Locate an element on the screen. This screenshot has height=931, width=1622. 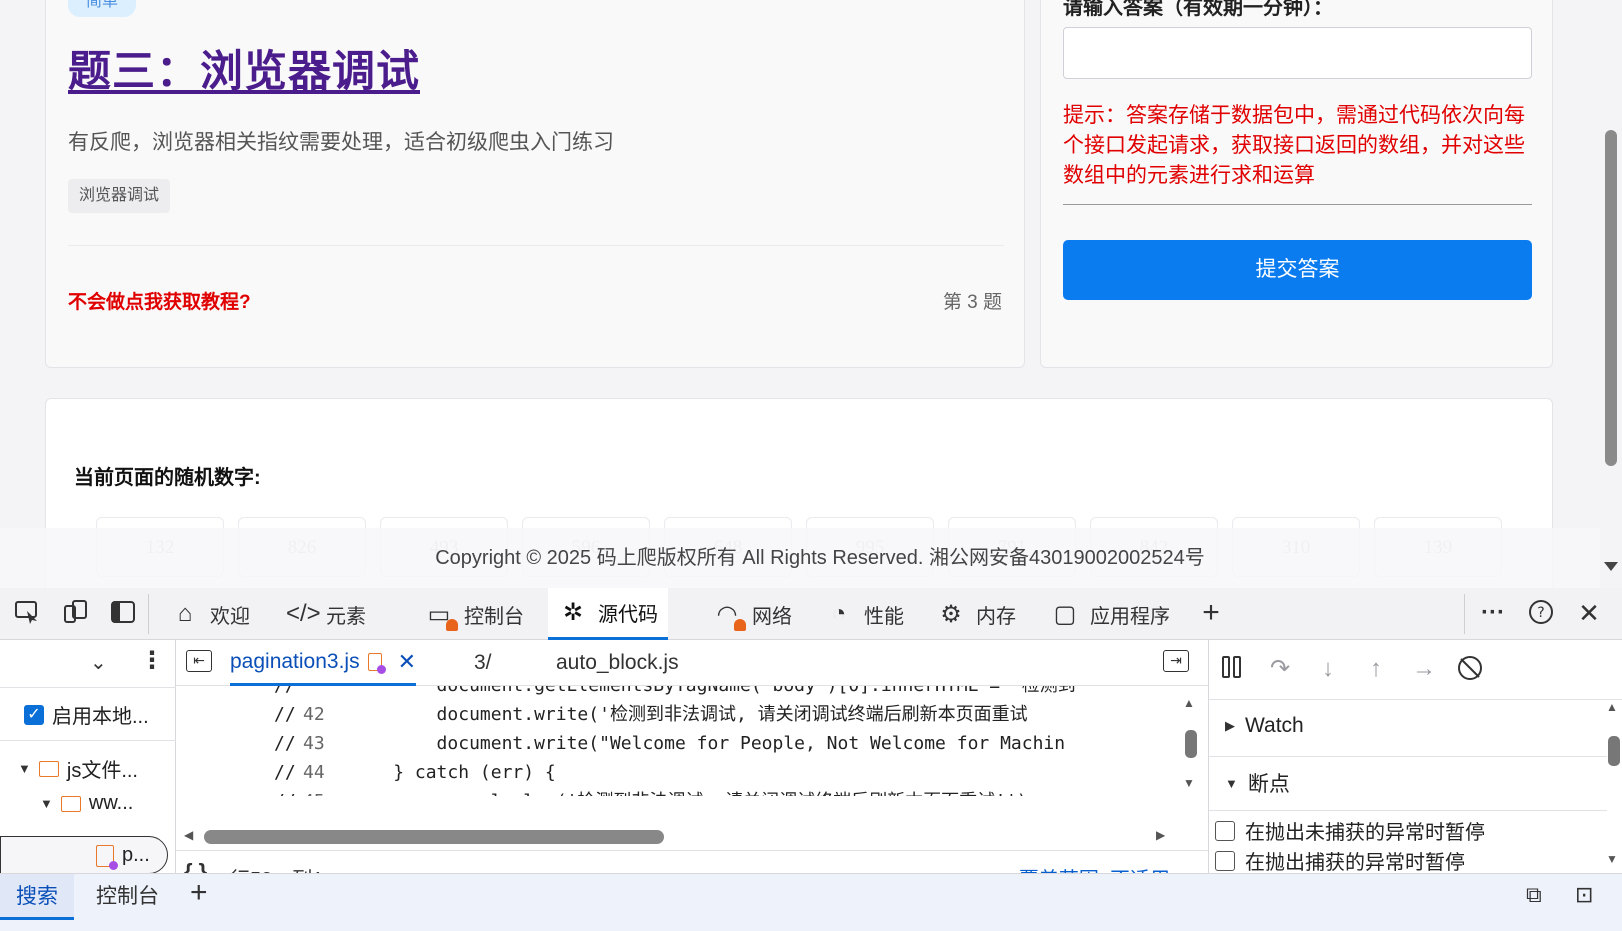
toggle-debugger-icon: ⇥ is located at coordinates (1176, 661).